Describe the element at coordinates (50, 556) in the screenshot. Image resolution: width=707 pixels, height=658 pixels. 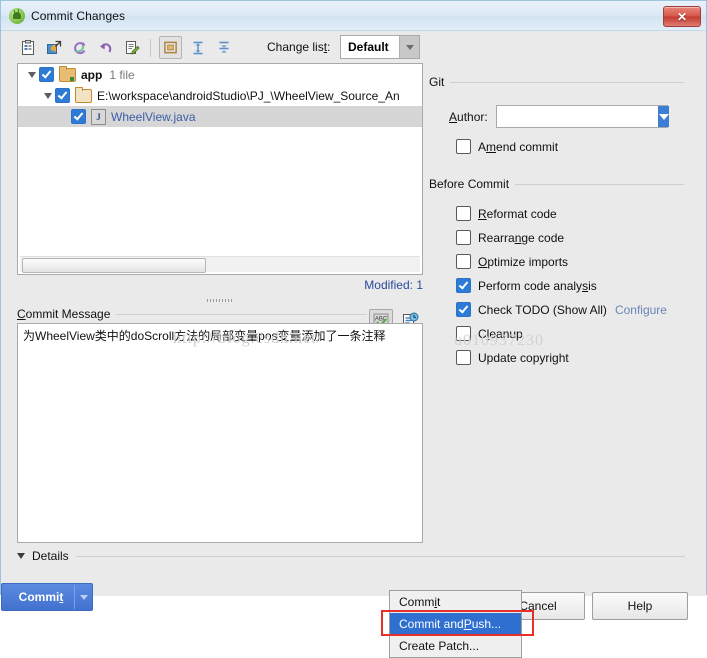
I see `details-label: Details` at that location.